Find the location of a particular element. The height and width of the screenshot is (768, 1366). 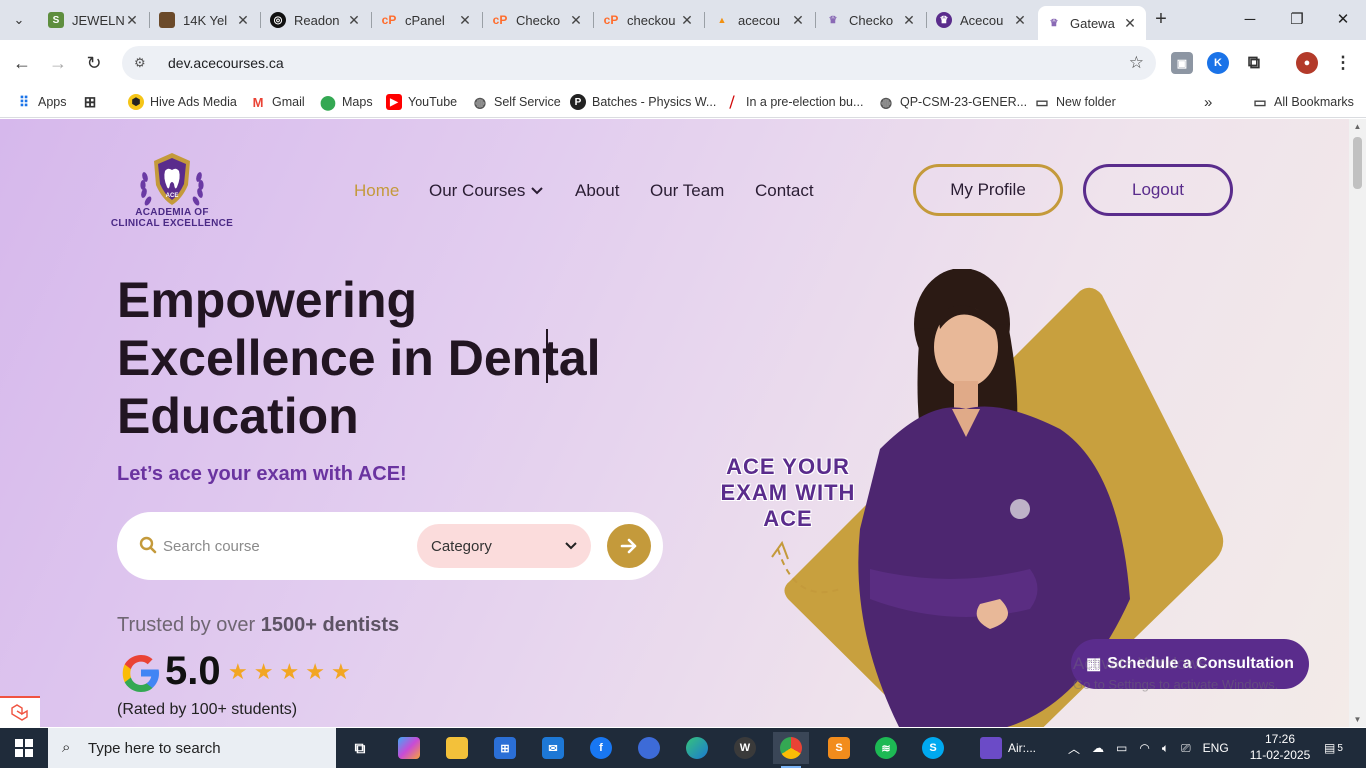

taskbar-chrome is located at coordinates (791, 750).